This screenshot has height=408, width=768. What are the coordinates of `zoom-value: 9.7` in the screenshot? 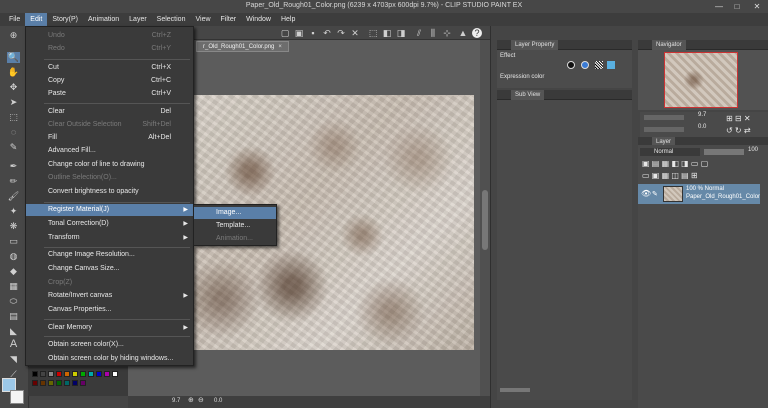 It's located at (176, 401).